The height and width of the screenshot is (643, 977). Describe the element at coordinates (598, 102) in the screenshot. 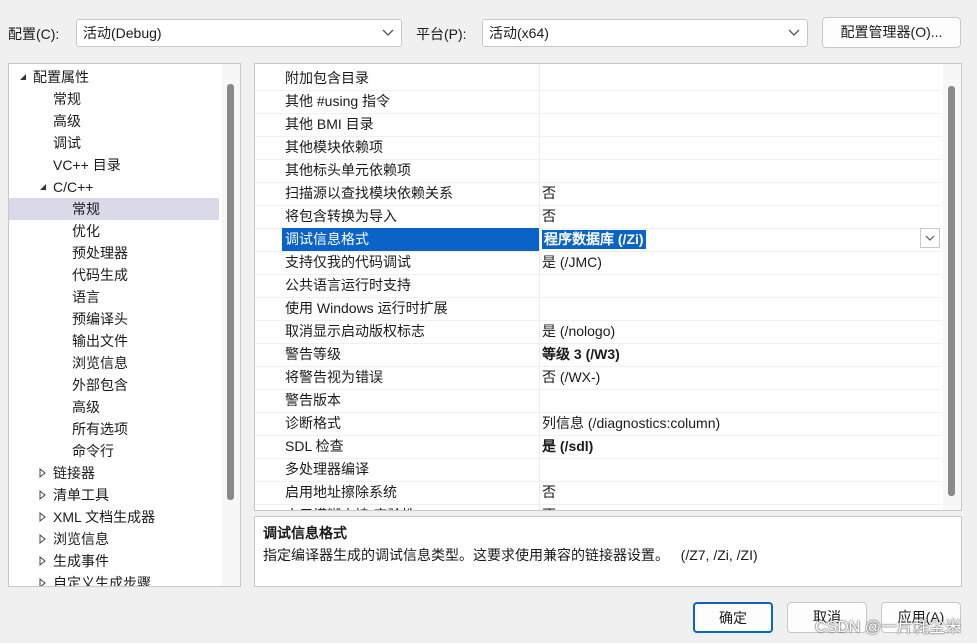

I see `property-row: 其他 #using 指令` at that location.